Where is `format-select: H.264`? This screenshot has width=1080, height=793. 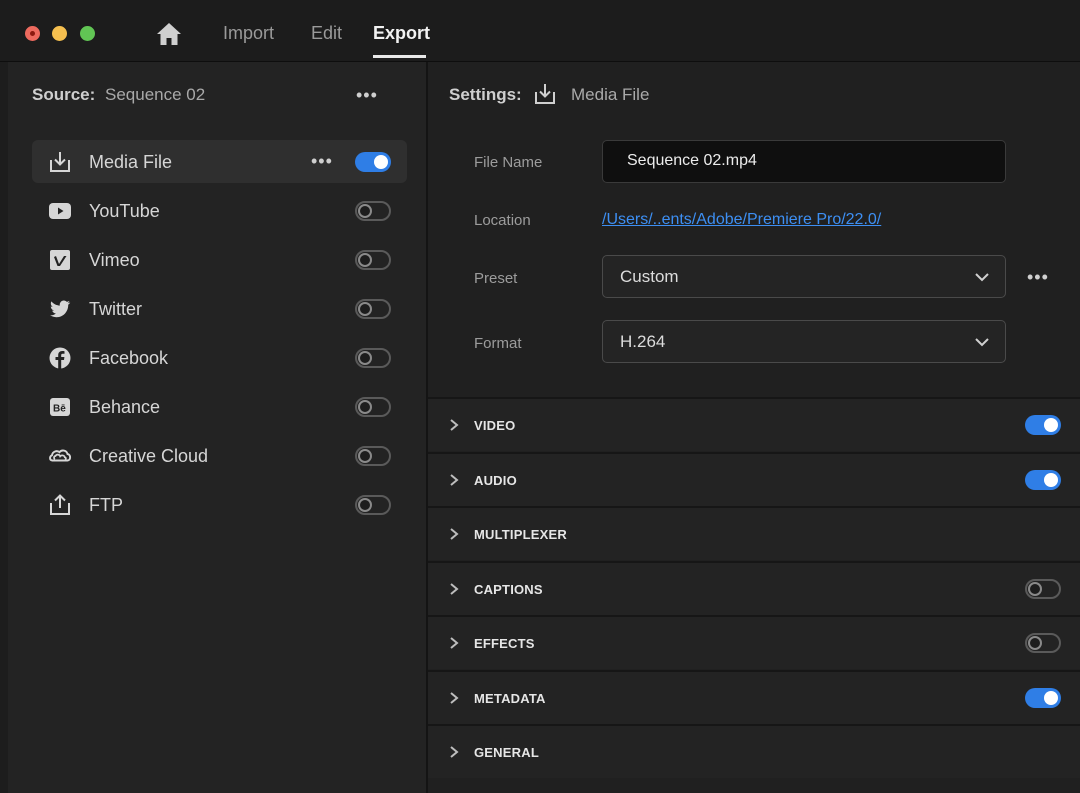
format-select: H.264 is located at coordinates (804, 341).